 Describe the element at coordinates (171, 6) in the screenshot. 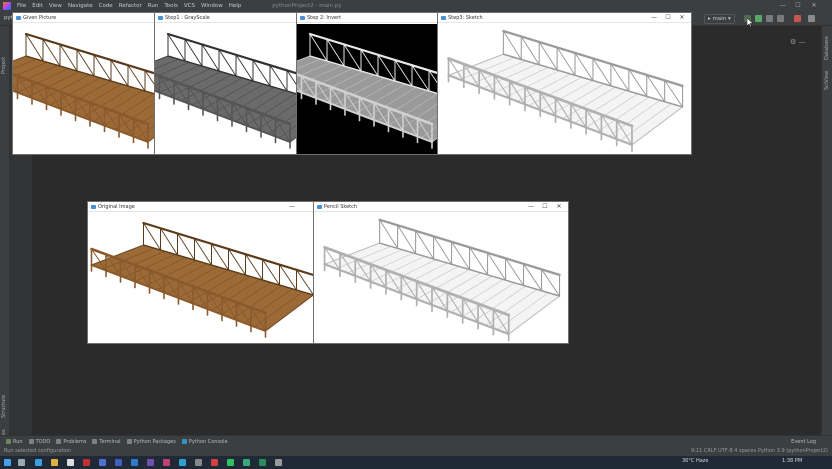

I see `menu-tools: Tools` at that location.